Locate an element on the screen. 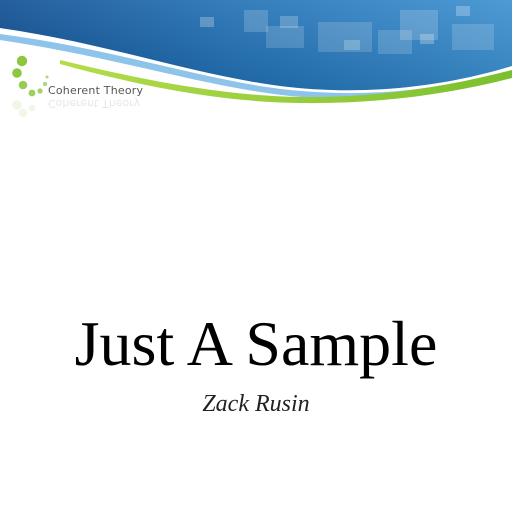  slide-subtitle: Zack Rusin is located at coordinates (256, 404).